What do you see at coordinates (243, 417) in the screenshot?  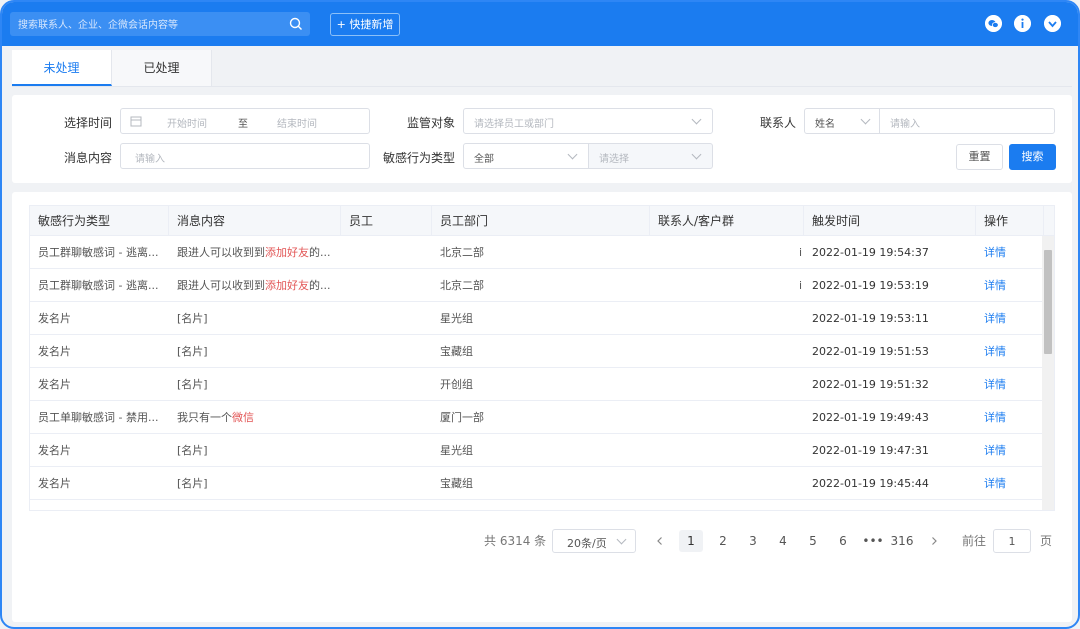 I see `message-keyword: 微信` at bounding box center [243, 417].